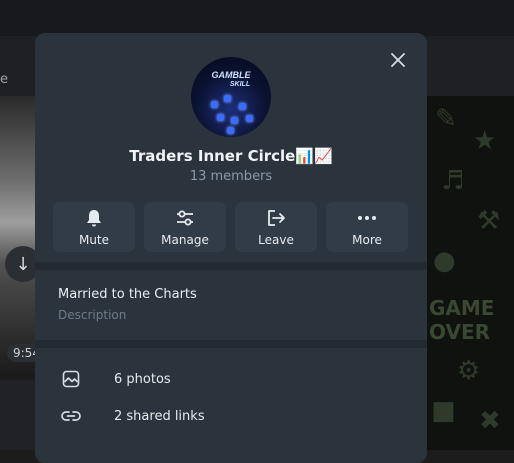  I want to click on manage-button: Manage, so click(185, 227).